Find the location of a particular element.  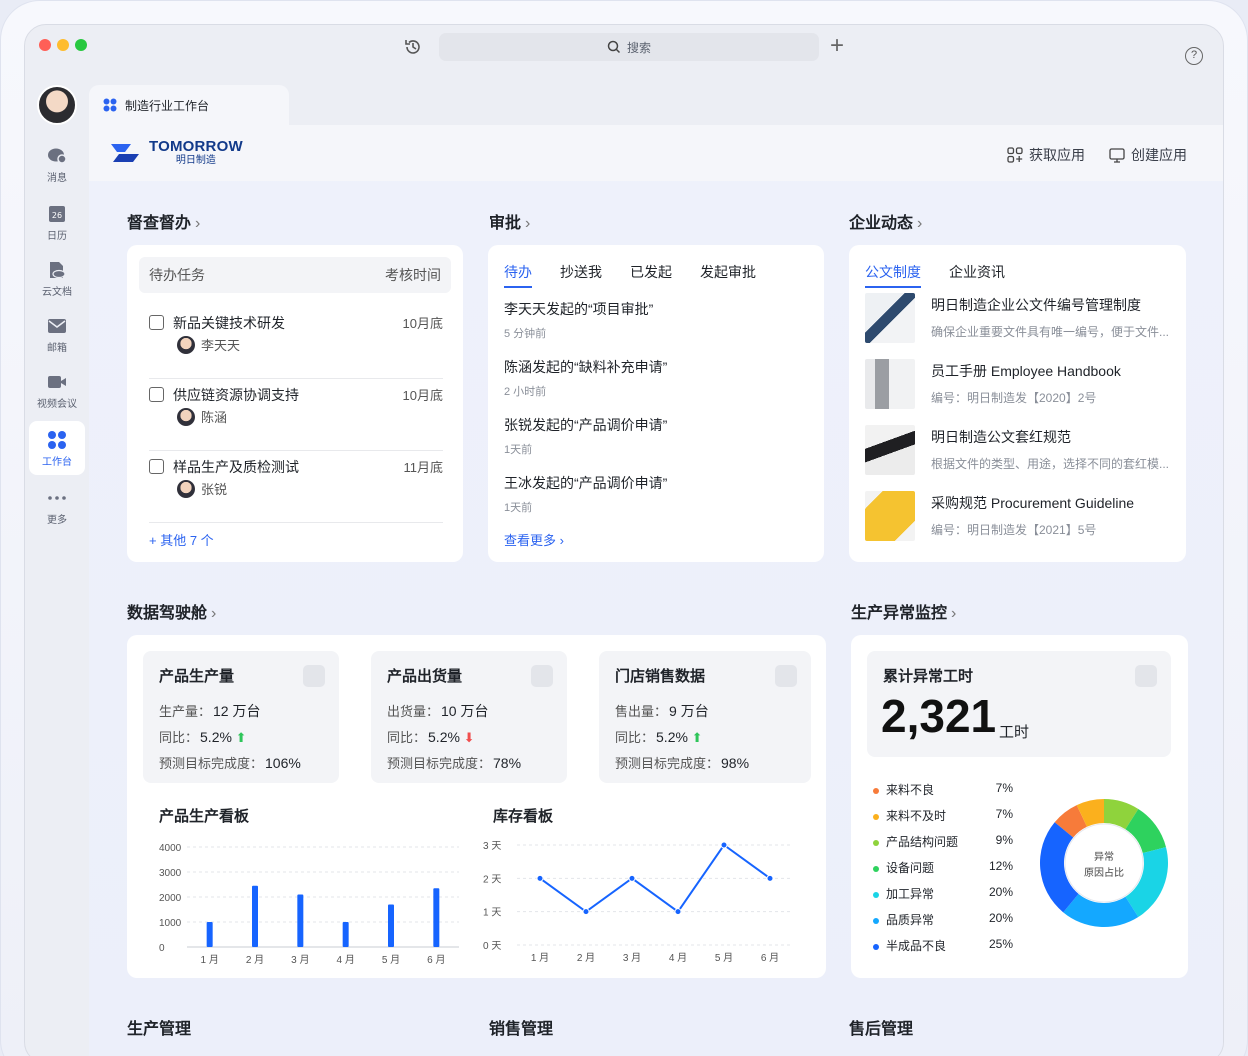

tab-submitted: 已发起 is located at coordinates (651, 272).